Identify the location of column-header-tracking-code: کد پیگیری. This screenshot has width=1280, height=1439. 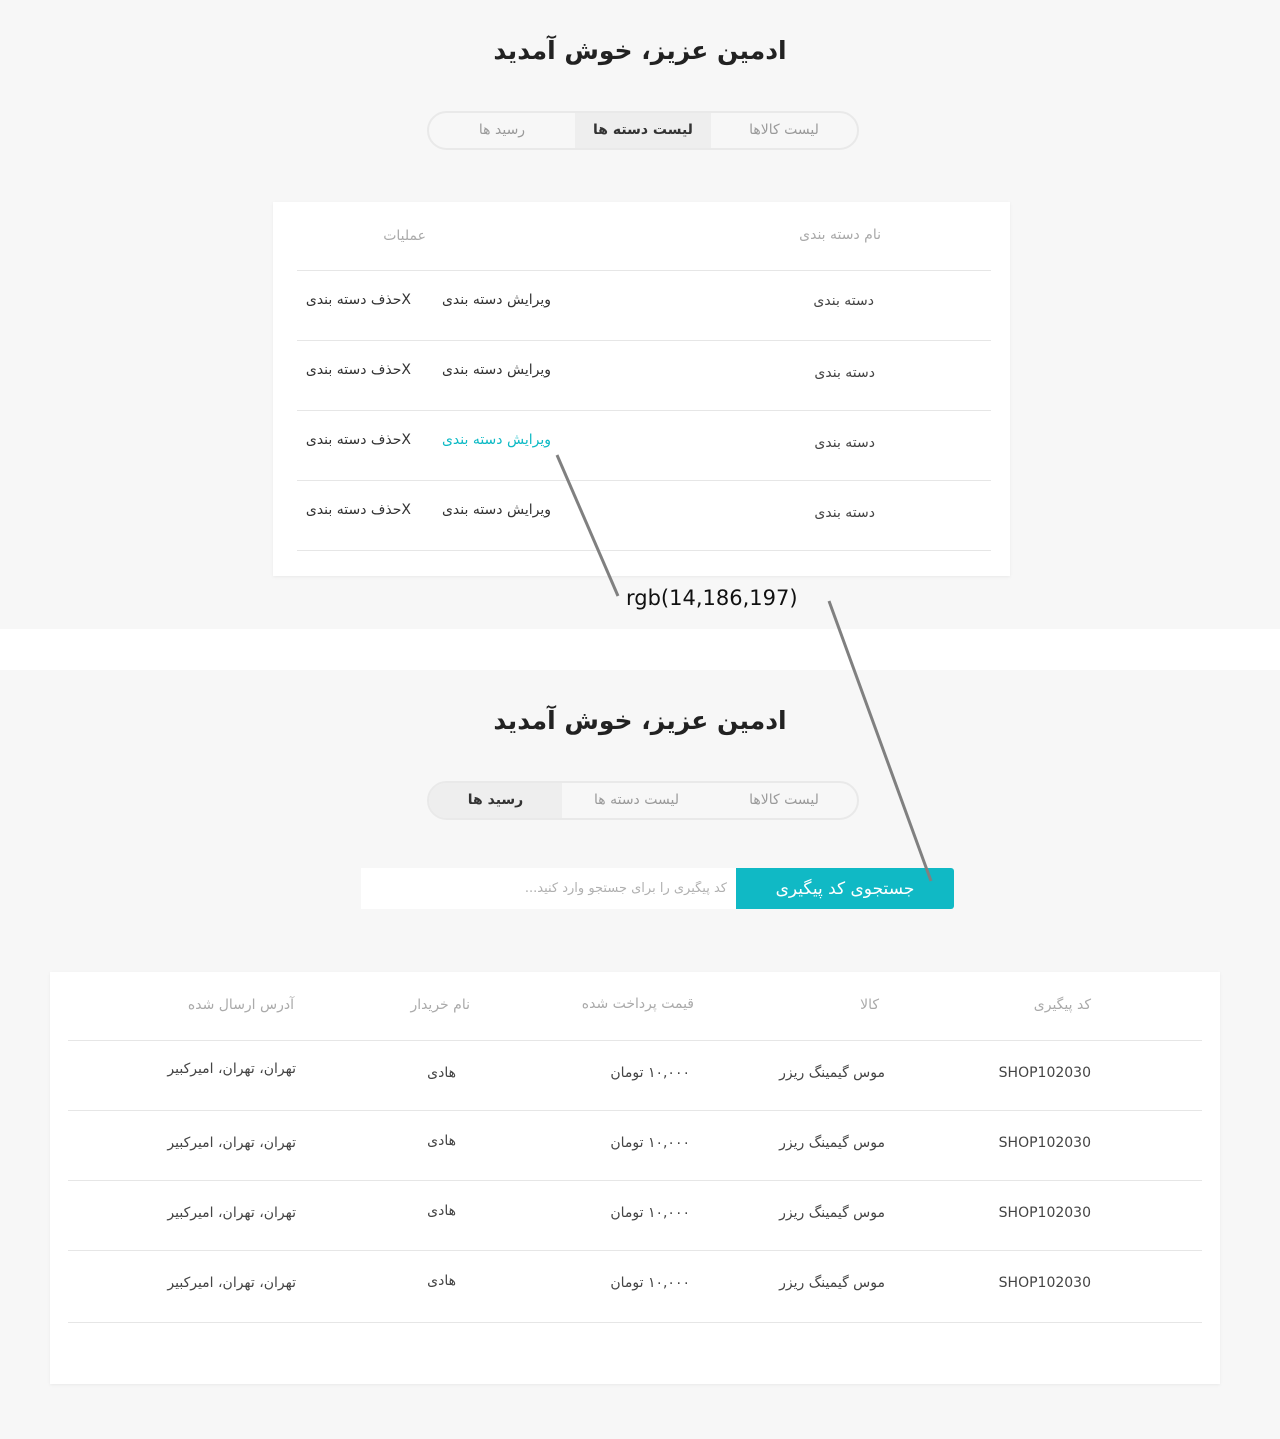
(1062, 1005).